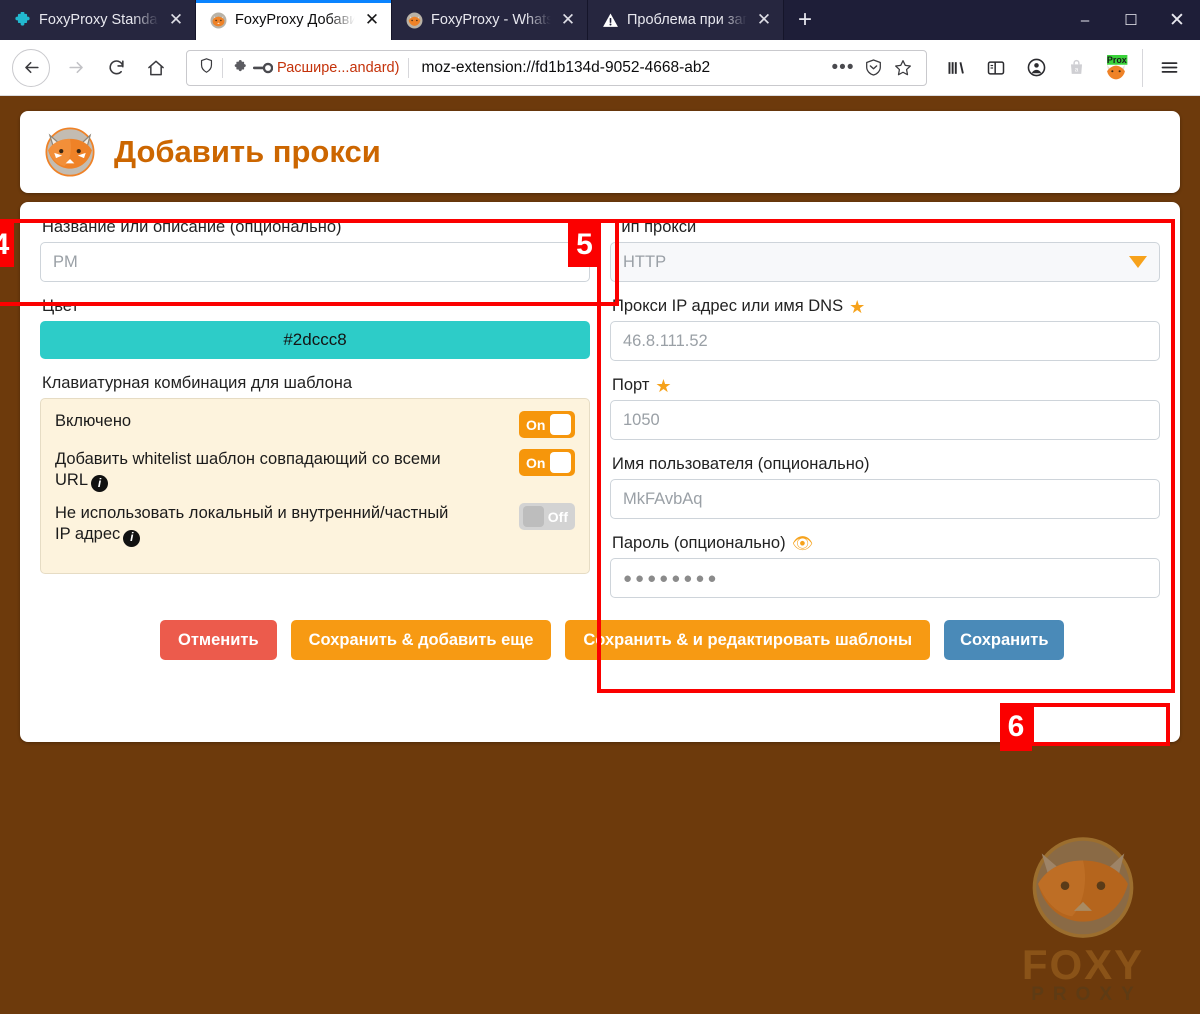 This screenshot has width=1200, height=1014. I want to click on extension-identity-chip: Расшире...andard), so click(315, 67).